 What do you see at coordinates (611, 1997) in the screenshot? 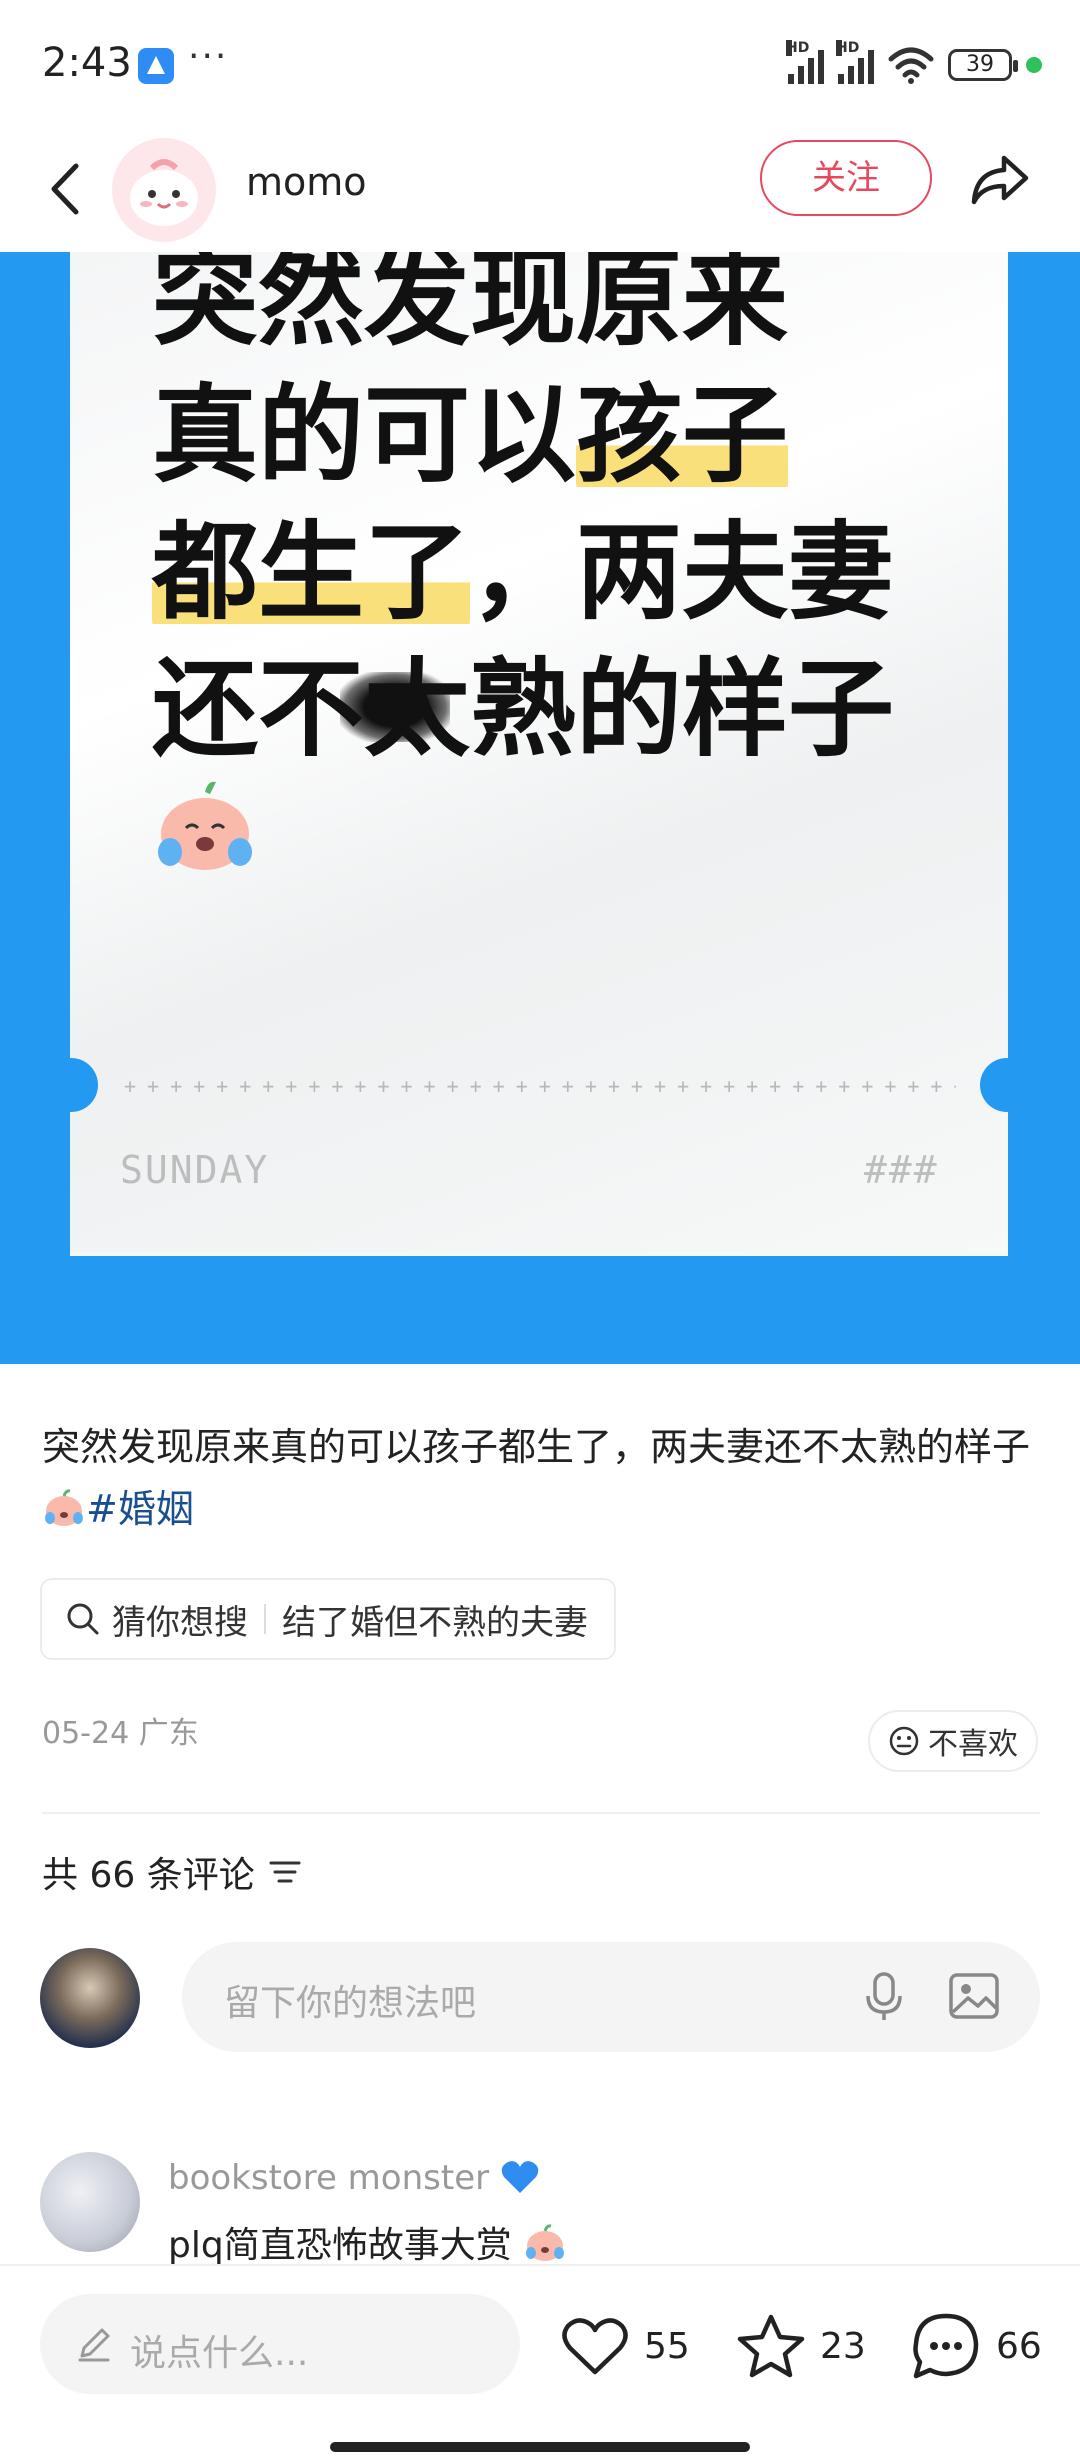
I see `comment-input: 留下你的想法吧` at bounding box center [611, 1997].